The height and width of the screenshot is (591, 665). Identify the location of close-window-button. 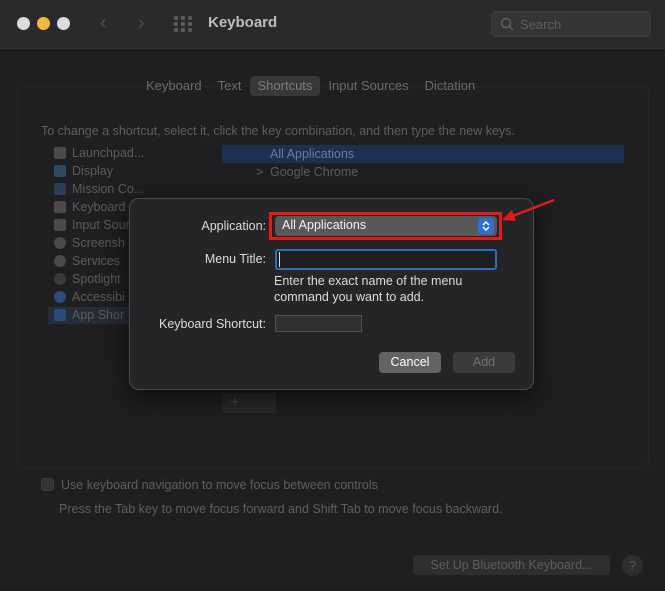
(23, 23).